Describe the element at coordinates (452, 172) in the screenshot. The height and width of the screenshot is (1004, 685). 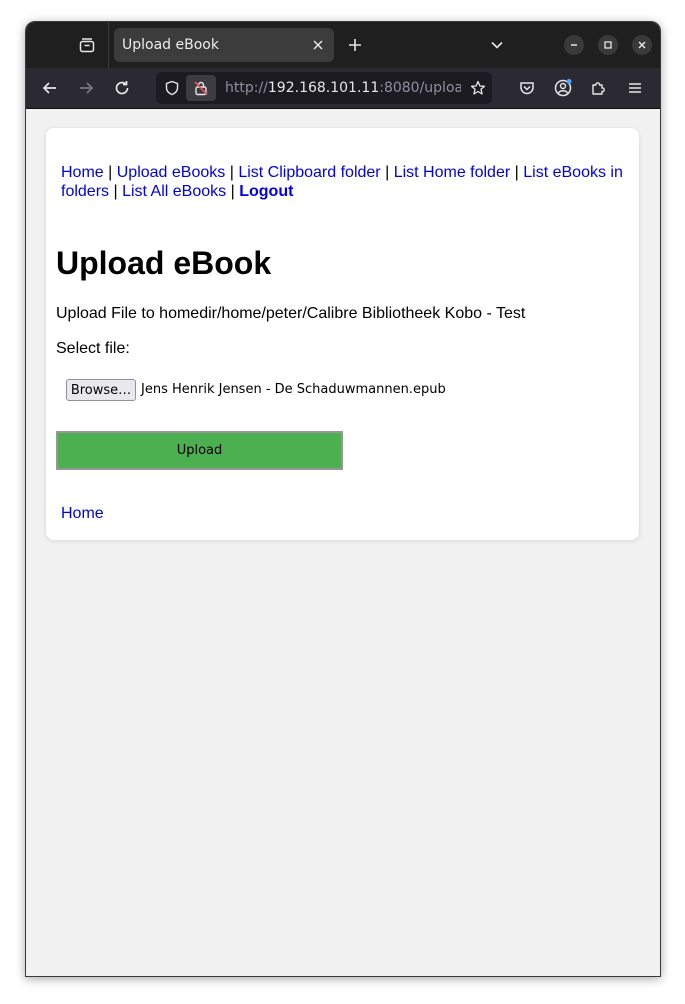
I see `nav-link-list-home: List Home folder` at that location.